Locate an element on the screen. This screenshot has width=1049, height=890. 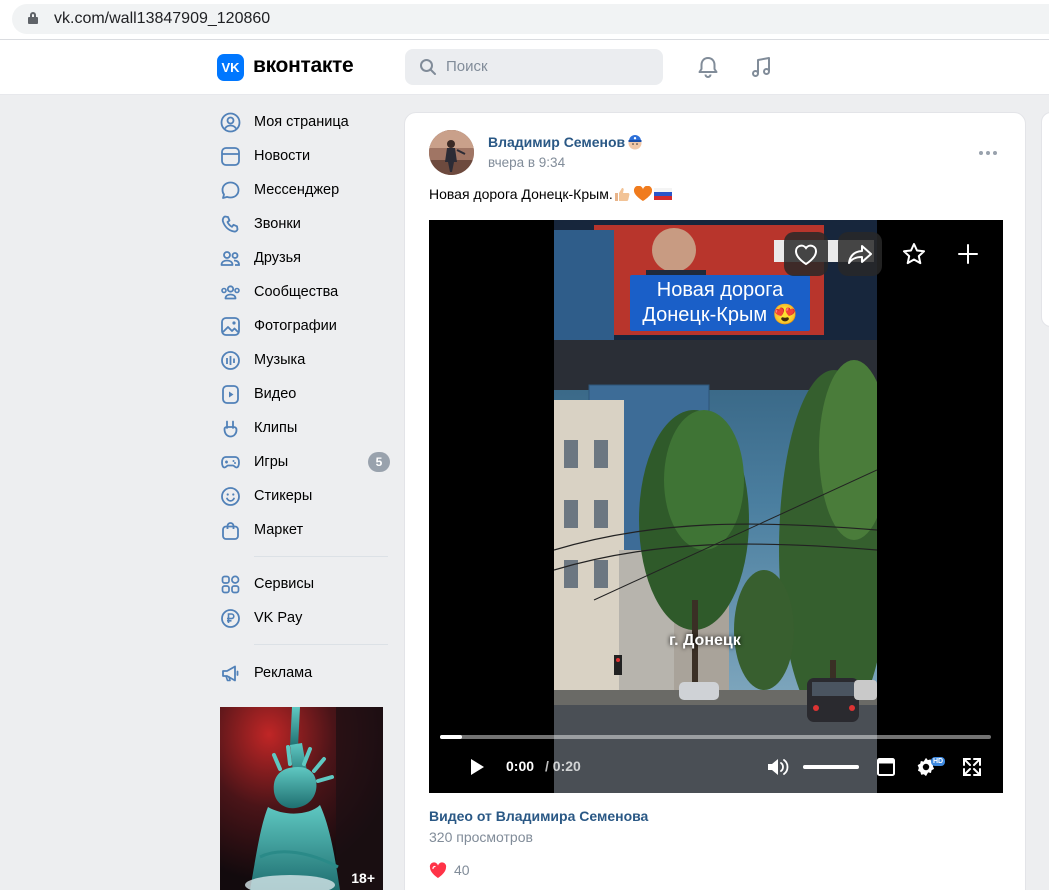
friends-icon is located at coordinates (230, 258).